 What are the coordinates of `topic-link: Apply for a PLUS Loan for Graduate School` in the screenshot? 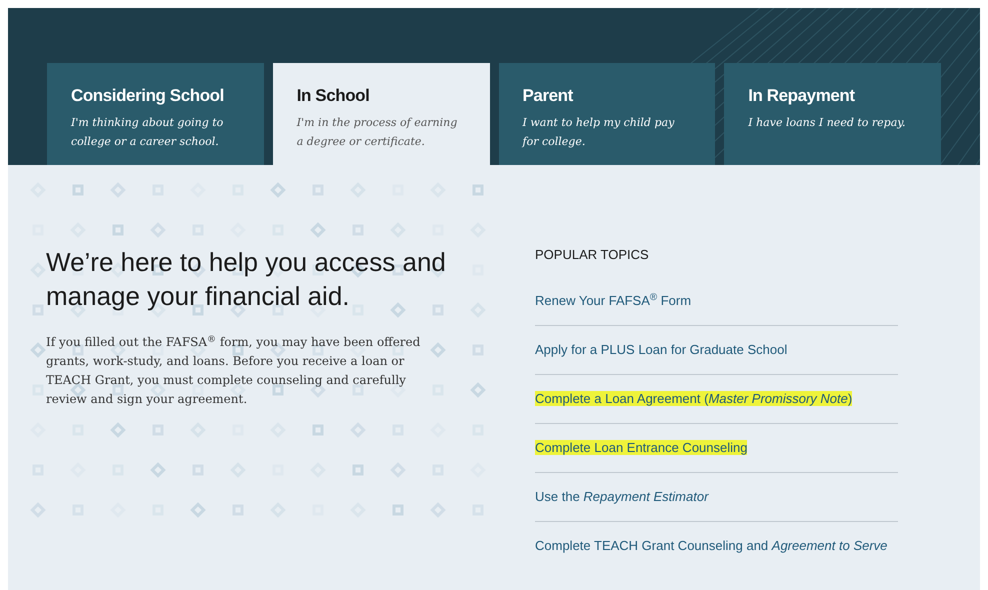 It's located at (661, 349).